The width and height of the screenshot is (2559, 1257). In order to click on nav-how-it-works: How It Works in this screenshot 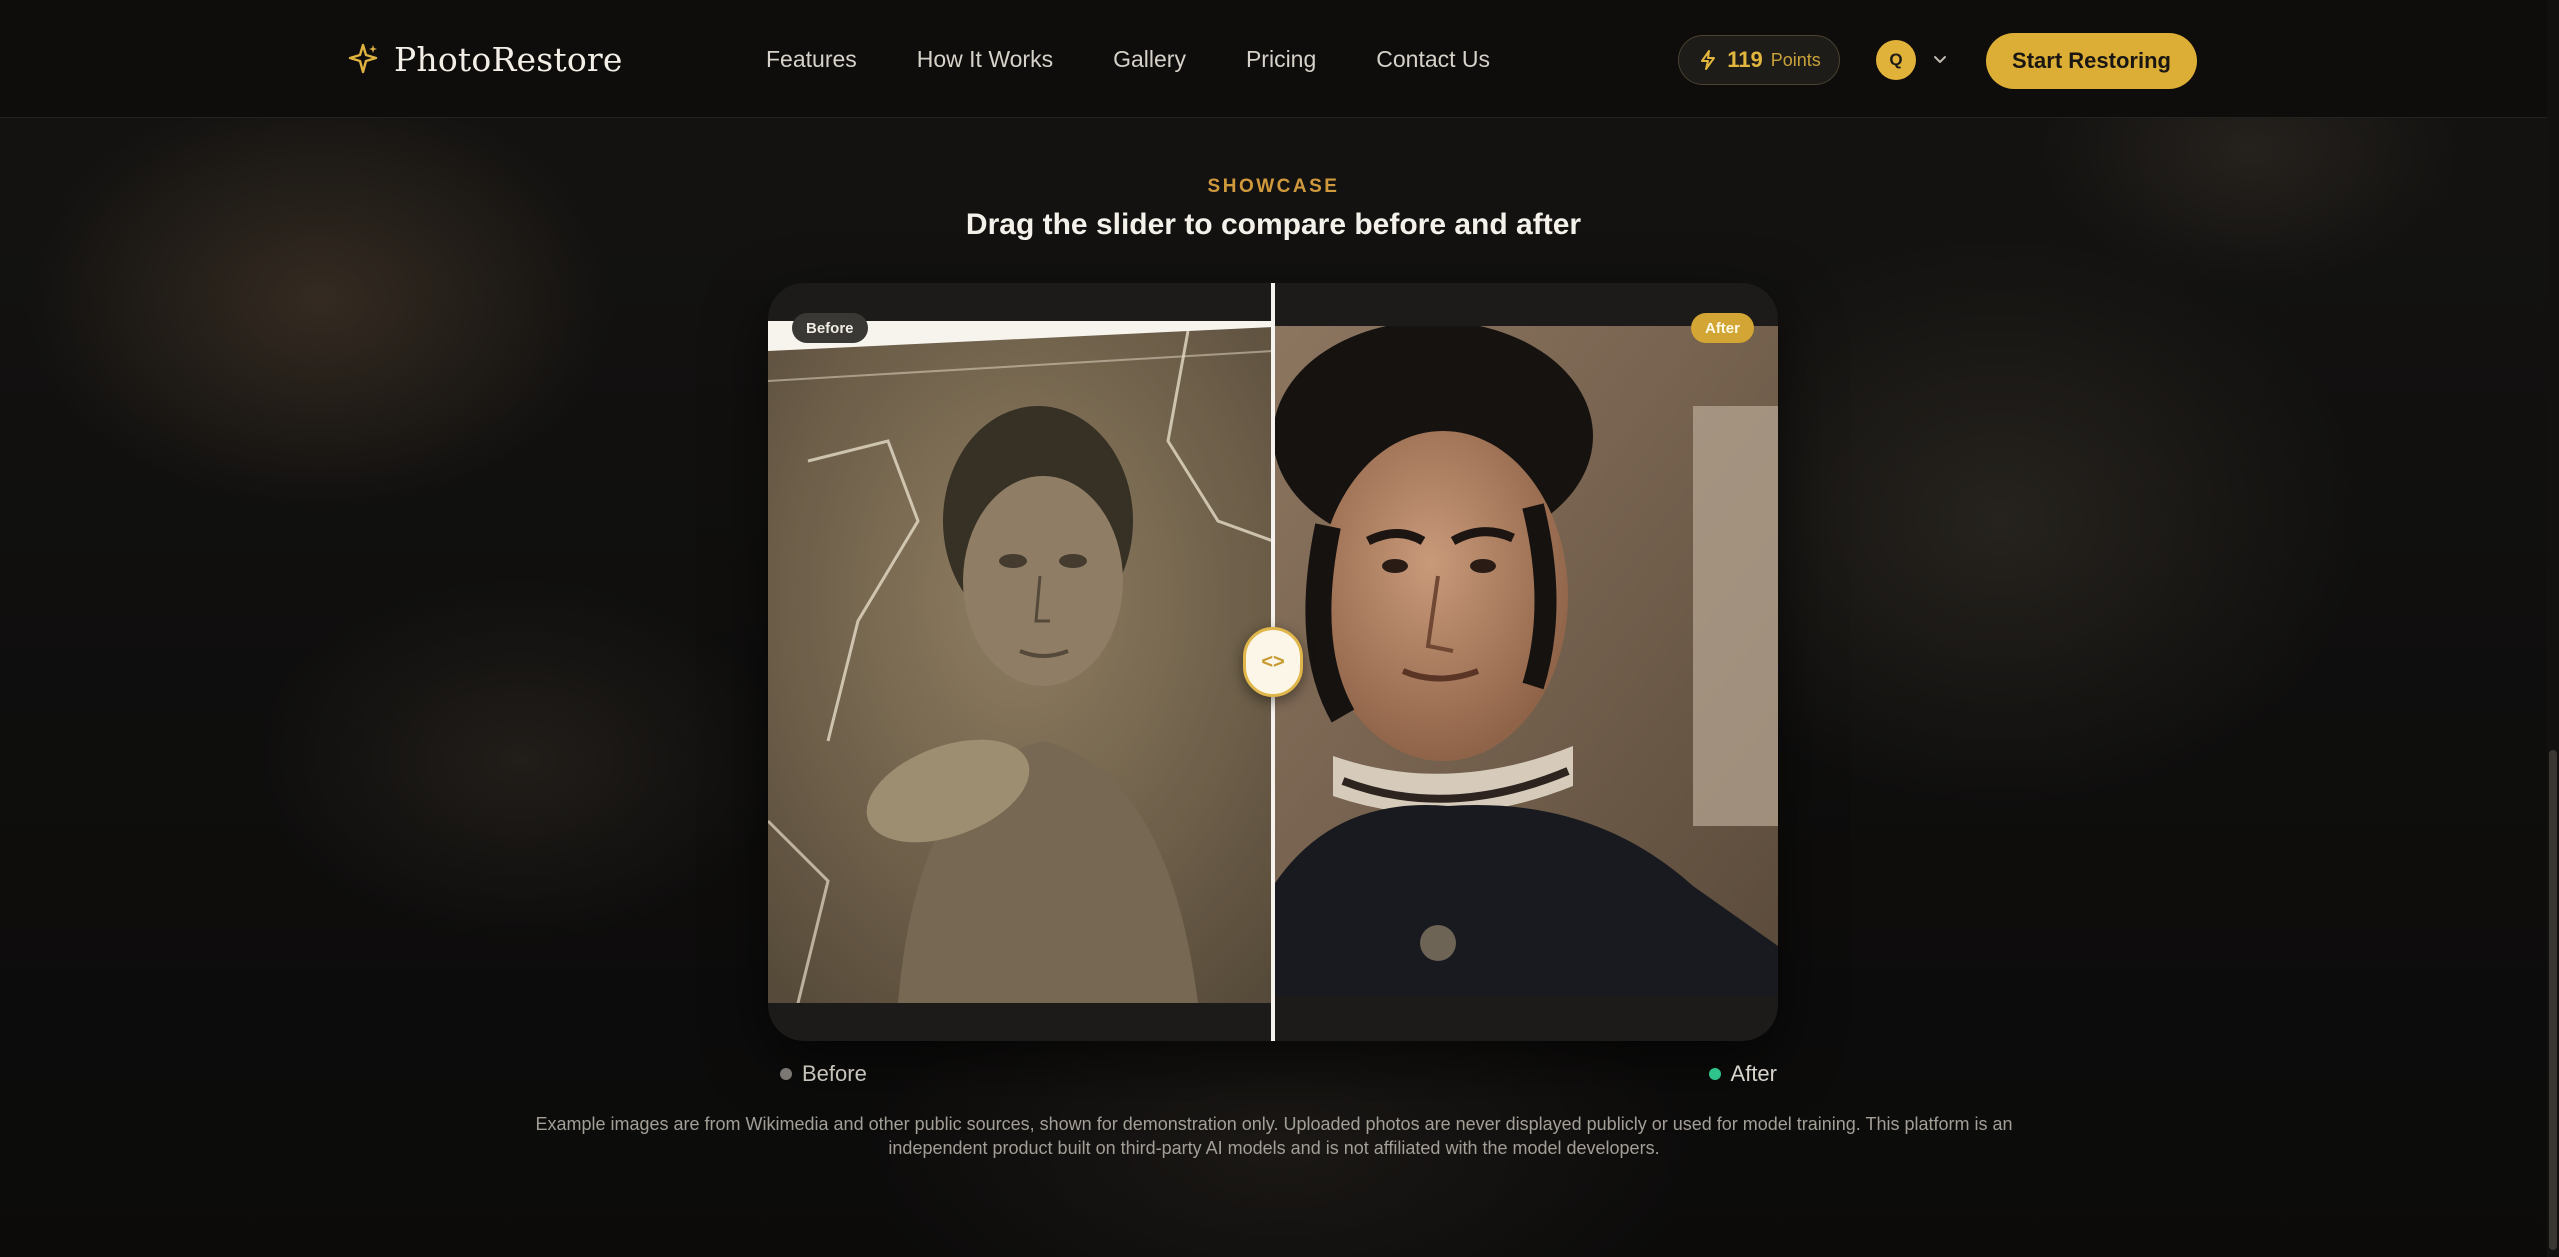, I will do `click(985, 59)`.